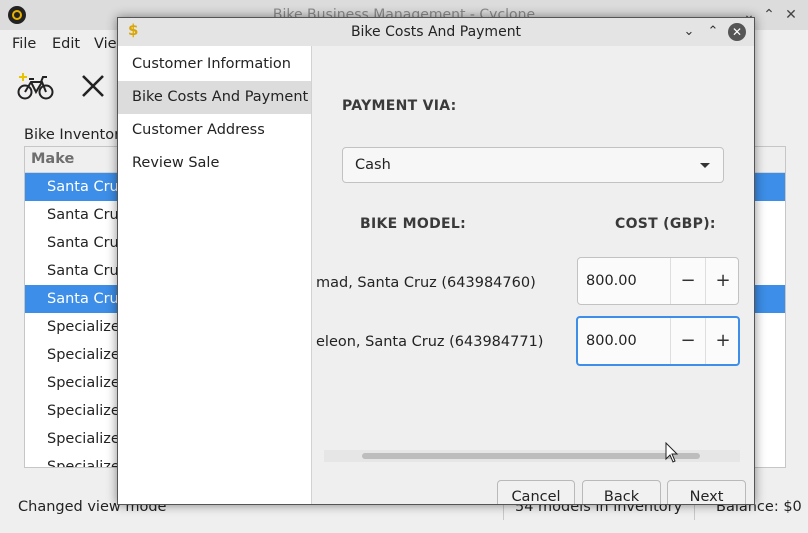 The image size is (808, 533). I want to click on cyclone-app-icon, so click(17, 15).